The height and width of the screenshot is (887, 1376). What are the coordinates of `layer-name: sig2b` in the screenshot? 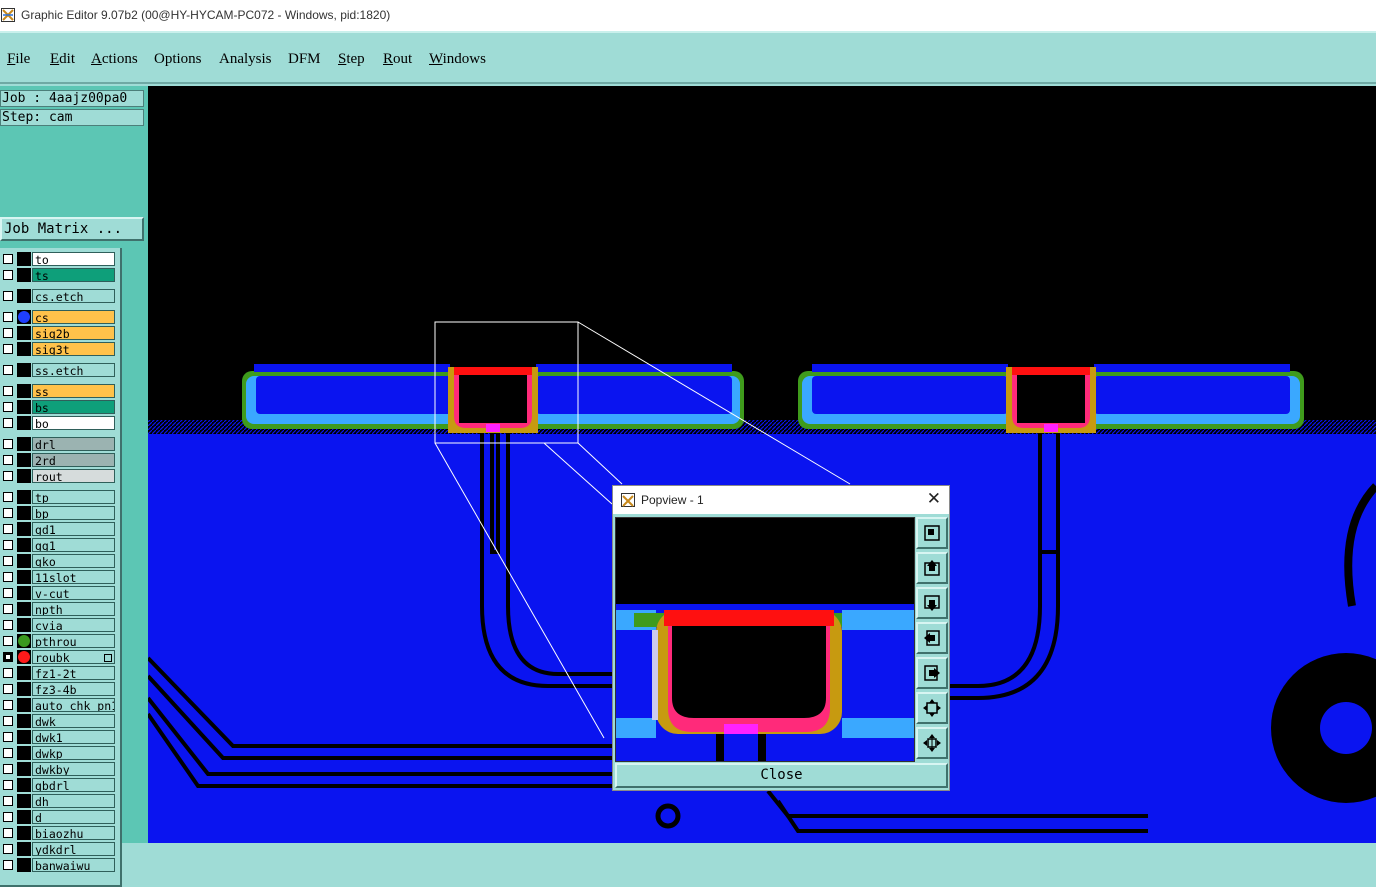 It's located at (73, 333).